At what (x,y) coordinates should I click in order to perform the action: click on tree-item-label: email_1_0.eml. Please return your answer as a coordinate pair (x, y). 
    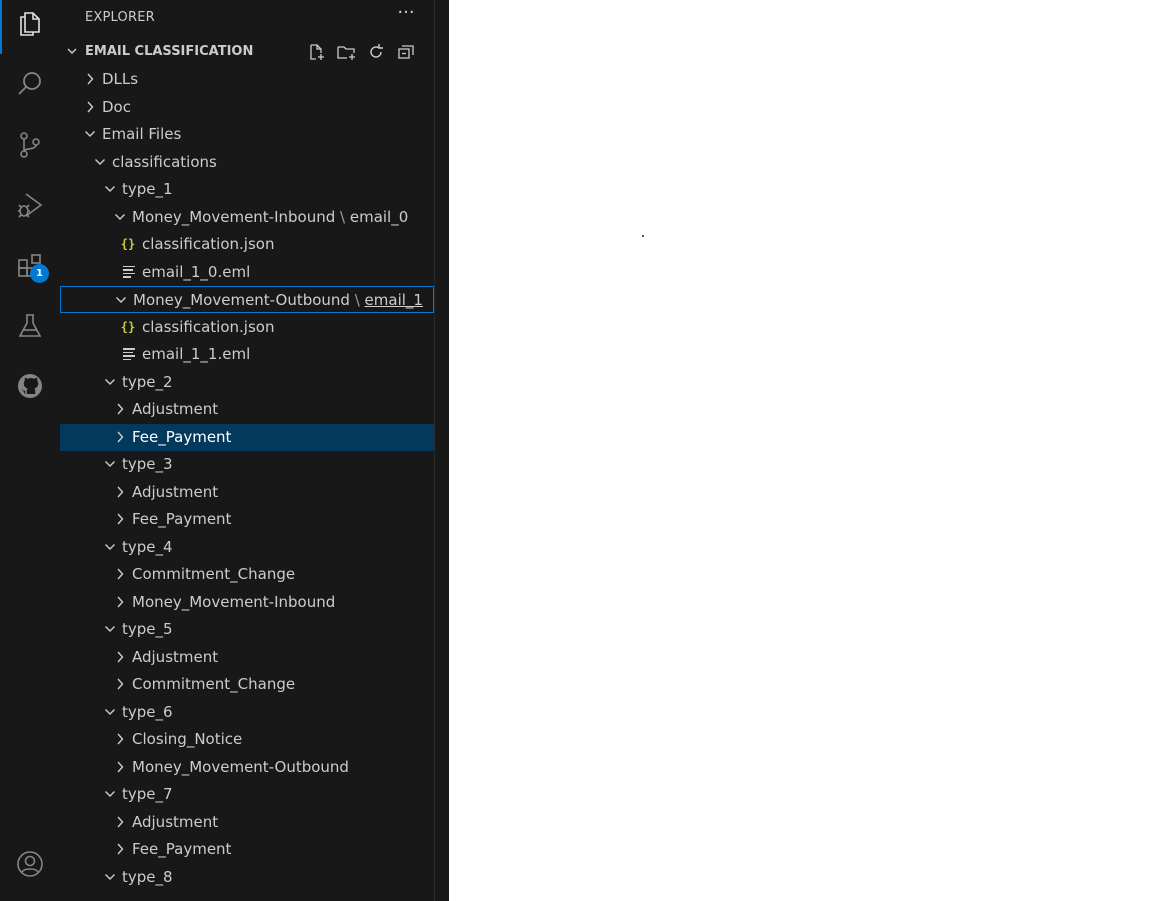
    Looking at the image, I should click on (196, 272).